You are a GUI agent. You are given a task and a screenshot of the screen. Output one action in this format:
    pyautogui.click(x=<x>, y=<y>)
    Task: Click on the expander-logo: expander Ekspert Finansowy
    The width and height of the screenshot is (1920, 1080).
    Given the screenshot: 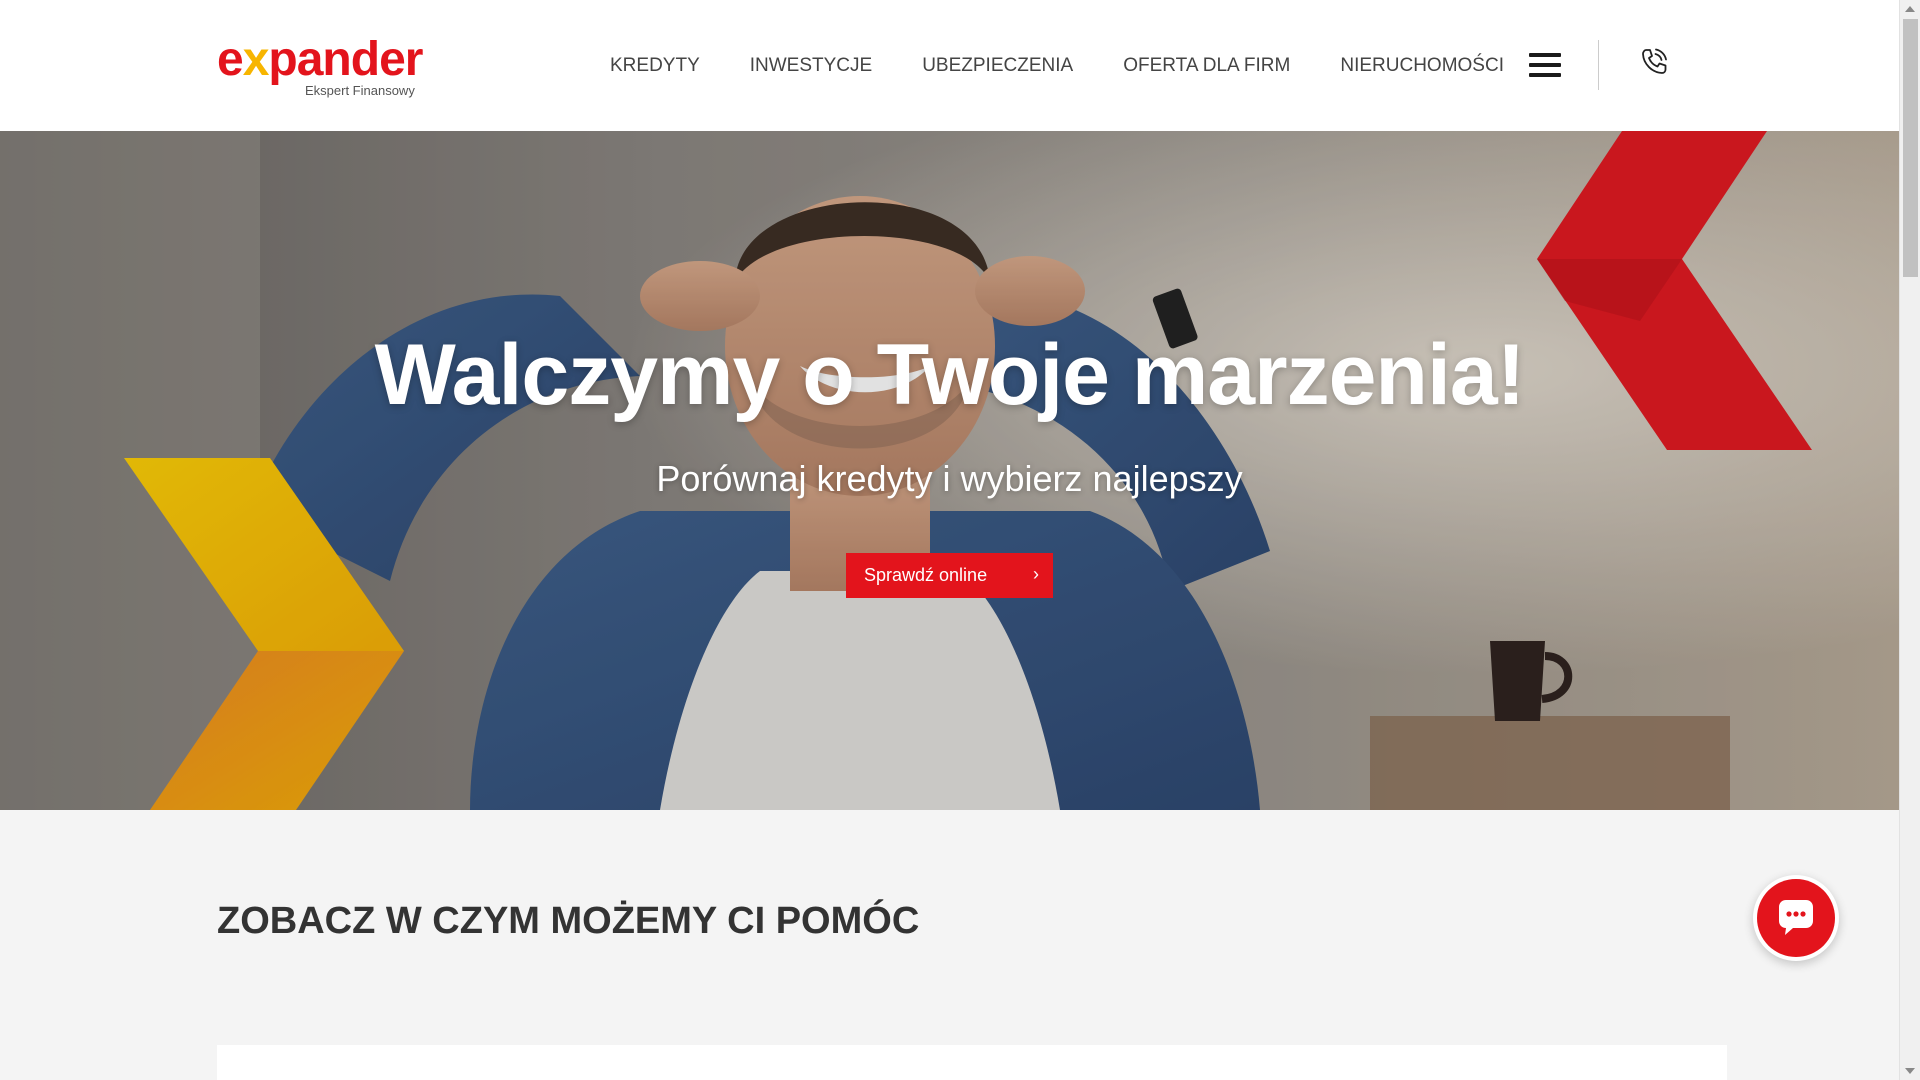 What is the action you would take?
    pyautogui.click(x=320, y=67)
    